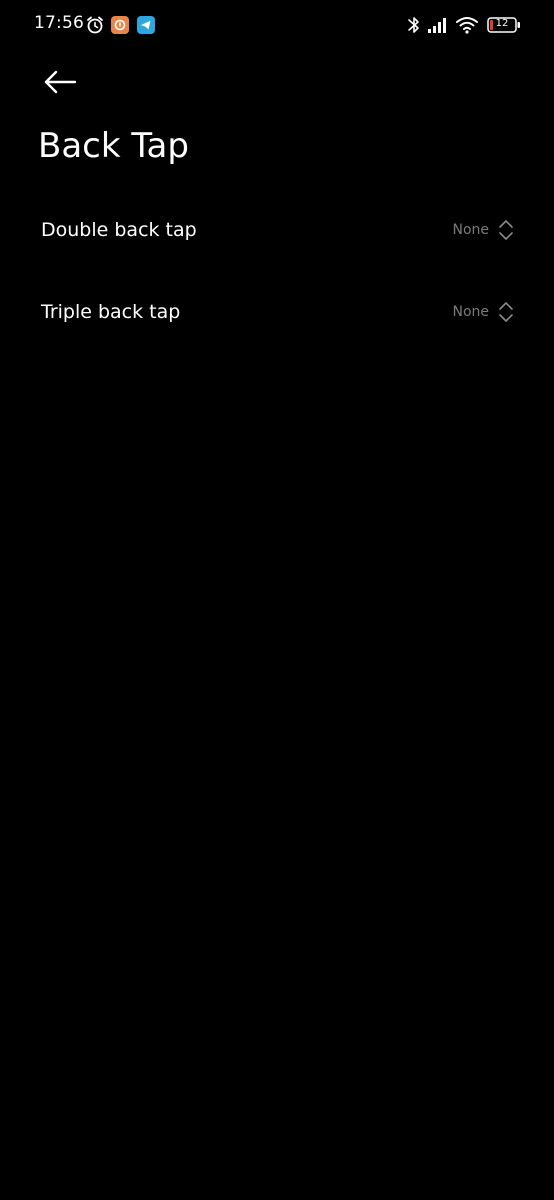  I want to click on status-bar: 17:56 12, so click(277, 26).